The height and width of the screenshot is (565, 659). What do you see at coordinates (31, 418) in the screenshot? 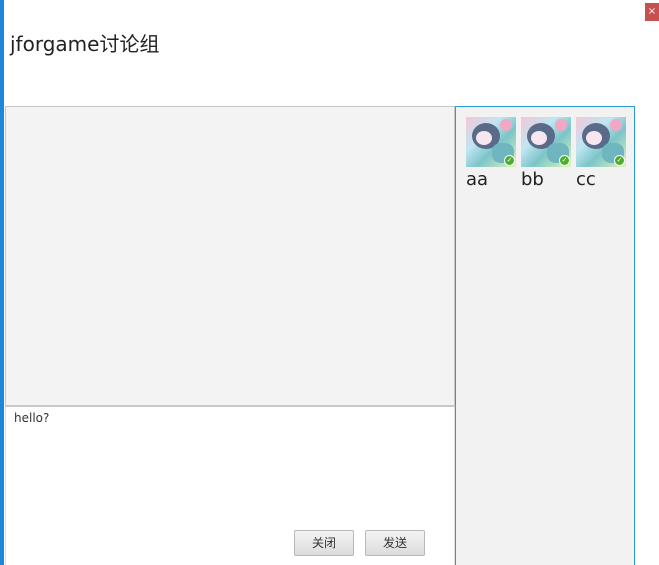
I see `message-input-text: hello?` at bounding box center [31, 418].